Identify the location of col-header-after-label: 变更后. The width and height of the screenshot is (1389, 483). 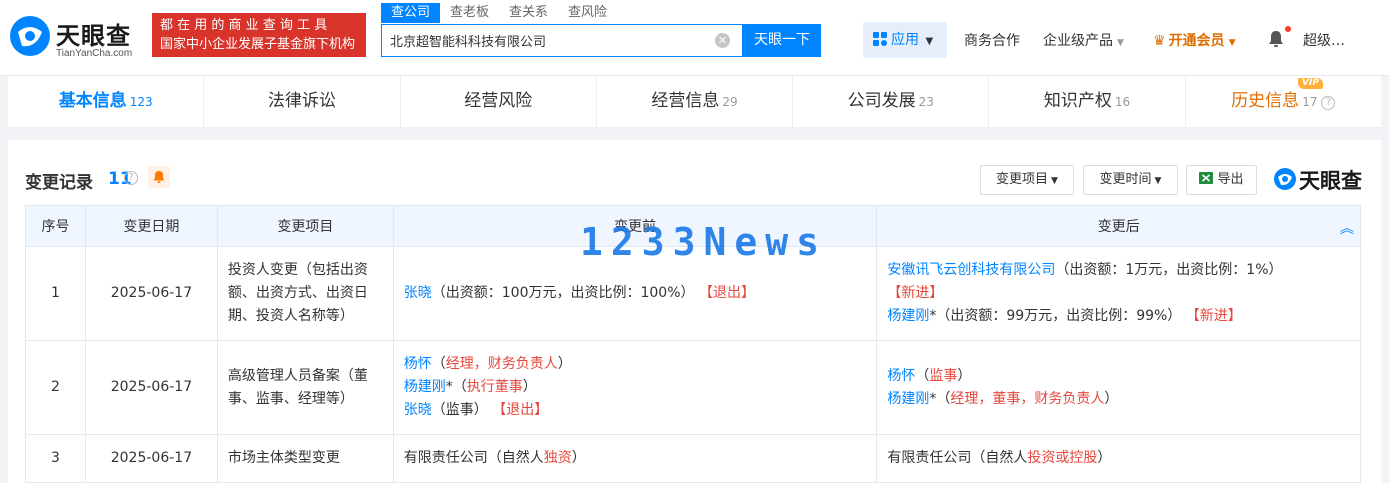
(1118, 227).